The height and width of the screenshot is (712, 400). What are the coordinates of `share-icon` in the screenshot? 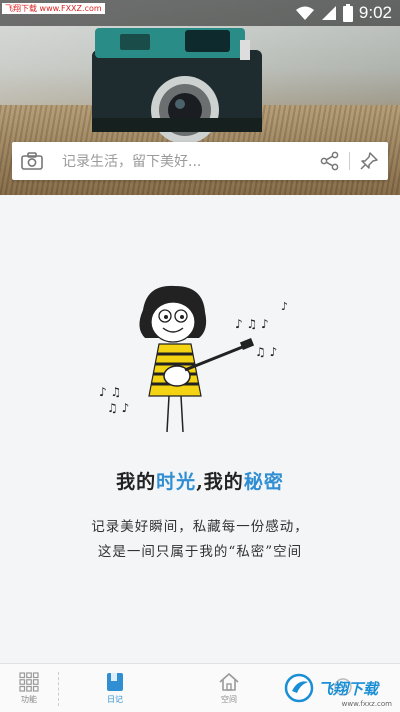 It's located at (329, 161).